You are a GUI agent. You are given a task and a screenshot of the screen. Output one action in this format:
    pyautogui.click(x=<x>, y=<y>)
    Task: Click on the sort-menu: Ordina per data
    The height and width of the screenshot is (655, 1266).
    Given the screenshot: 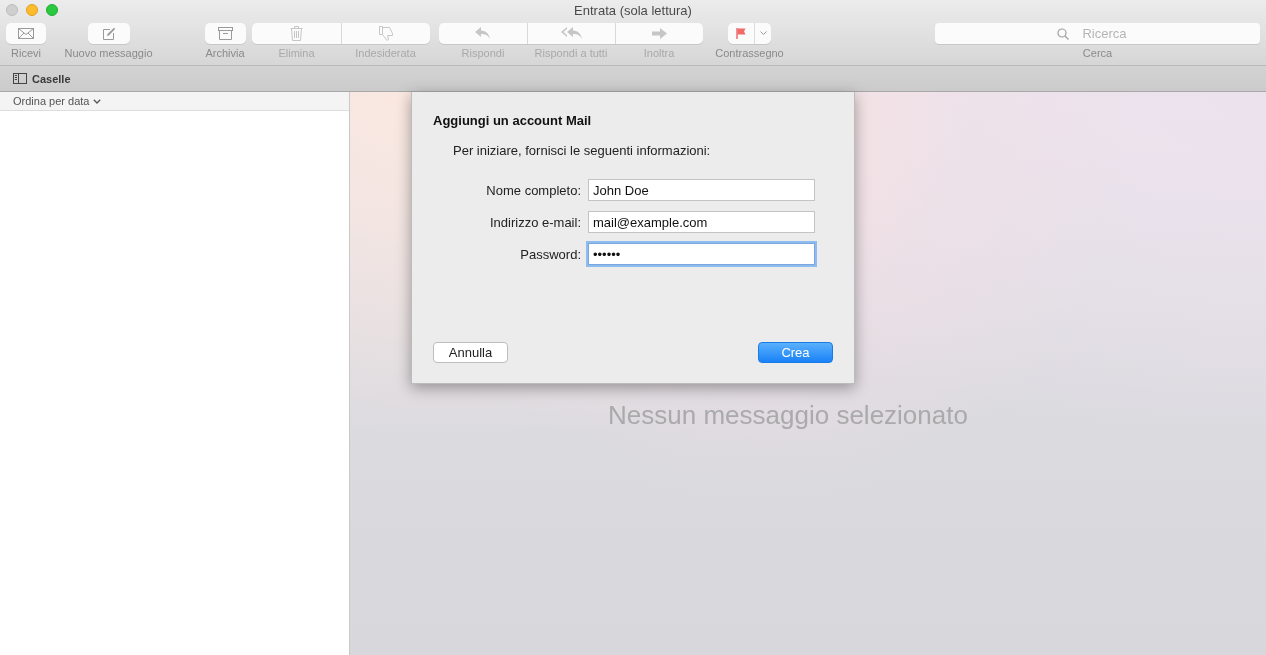 What is the action you would take?
    pyautogui.click(x=51, y=101)
    